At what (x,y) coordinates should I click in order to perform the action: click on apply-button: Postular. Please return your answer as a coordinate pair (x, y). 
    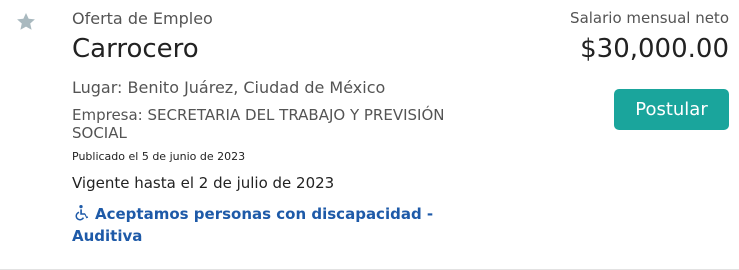
    Looking at the image, I should click on (671, 109).